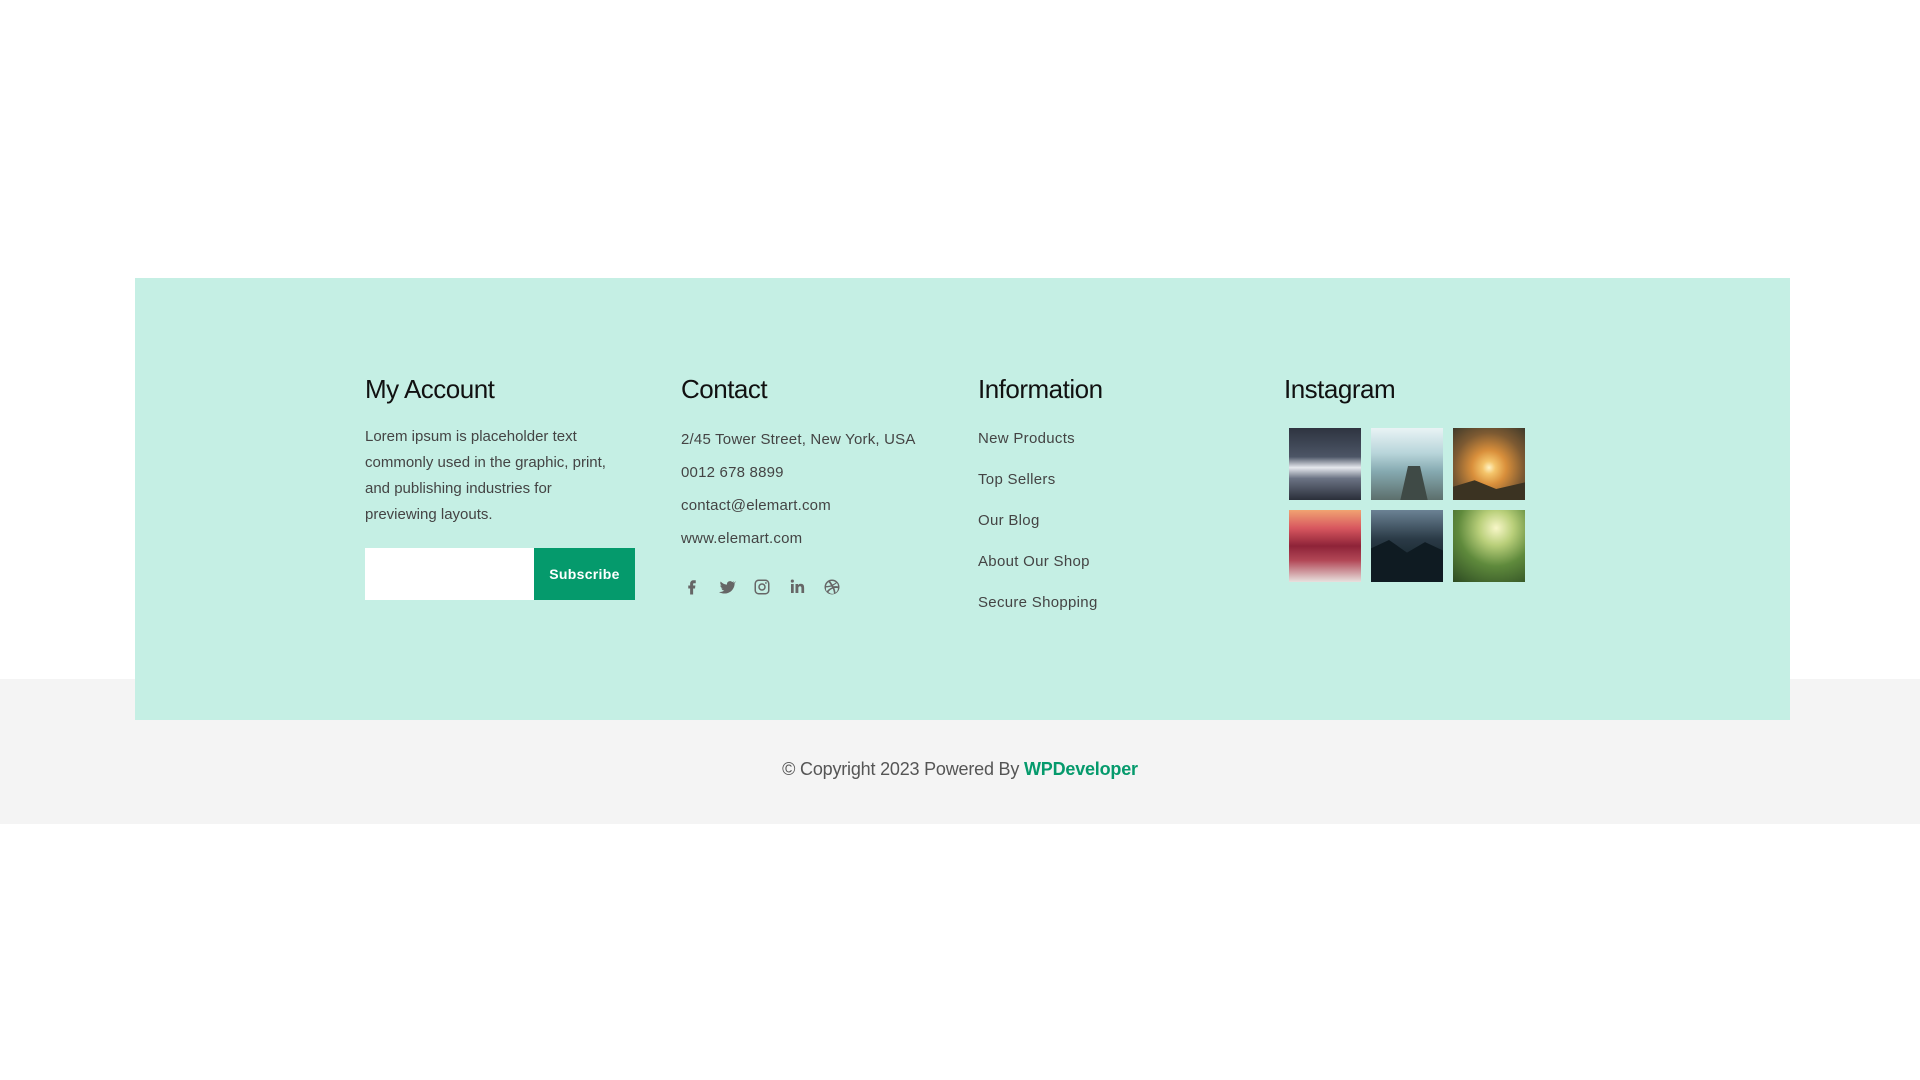  Describe the element at coordinates (832, 587) in the screenshot. I see `dribbble-icon` at that location.